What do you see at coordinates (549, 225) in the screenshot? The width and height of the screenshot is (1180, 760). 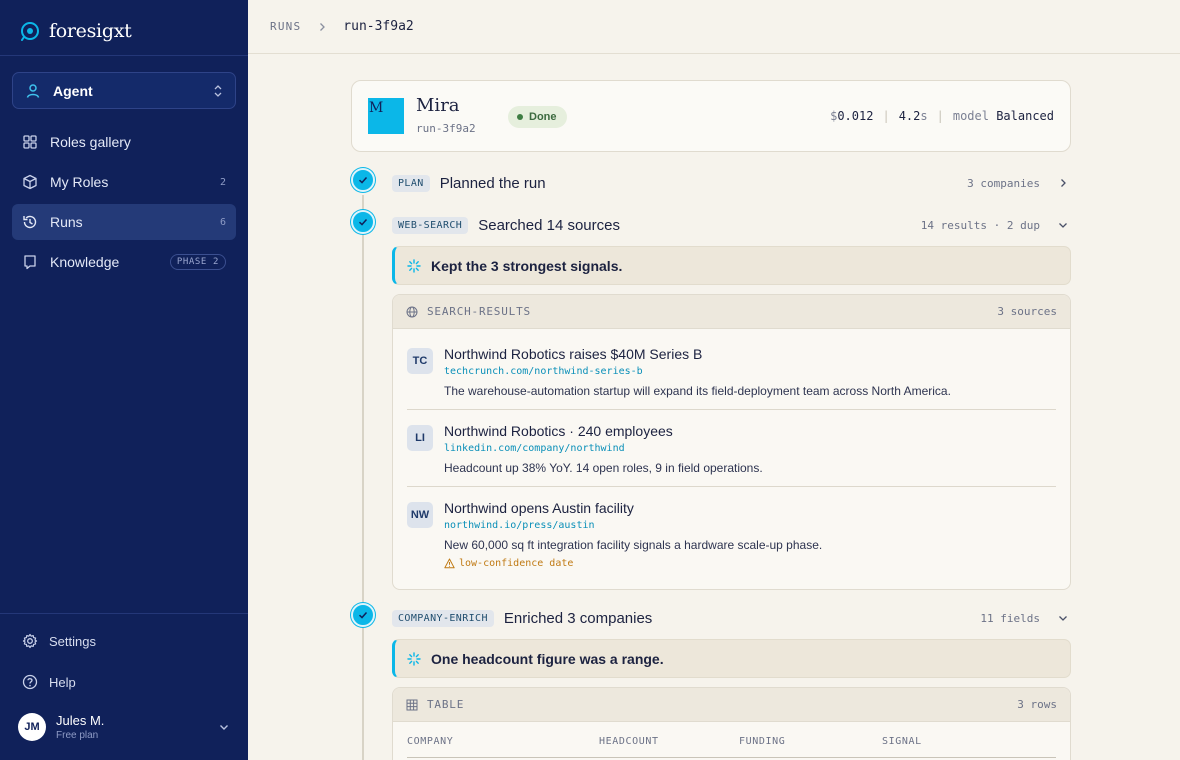 I see `step-title: Searched 14 sources` at bounding box center [549, 225].